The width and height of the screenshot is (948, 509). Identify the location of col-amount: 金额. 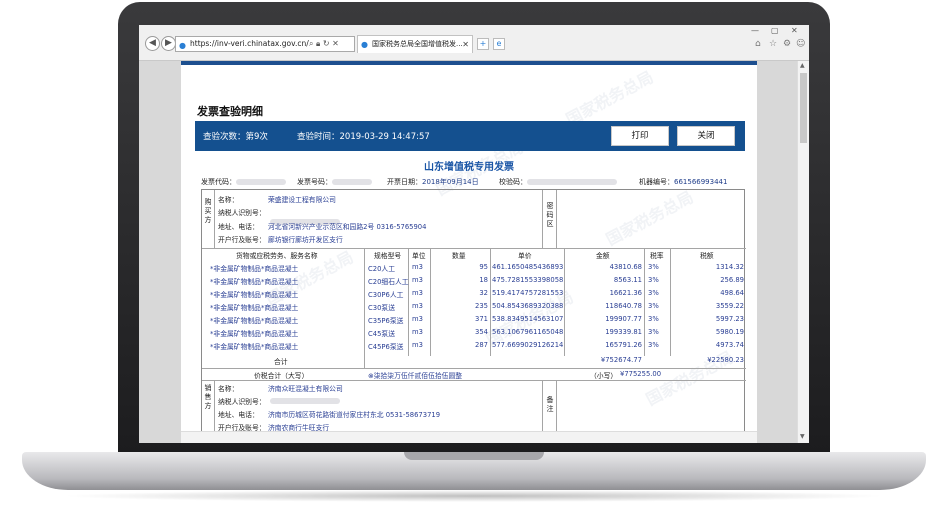
(603, 256).